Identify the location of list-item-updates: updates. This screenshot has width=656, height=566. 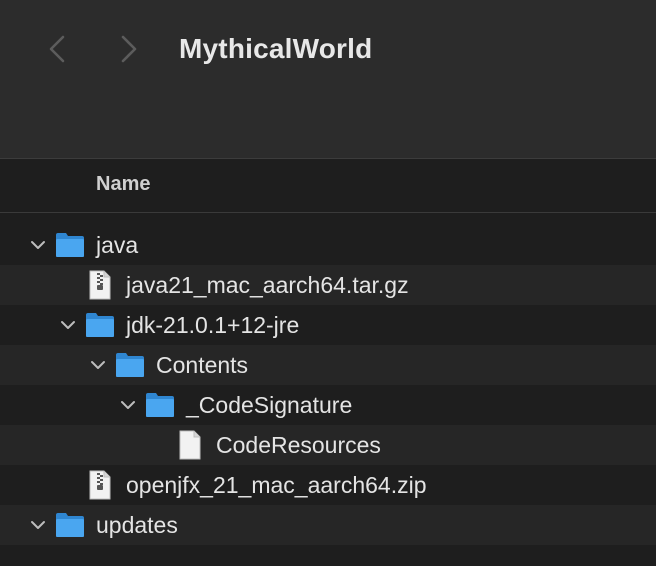
(328, 525).